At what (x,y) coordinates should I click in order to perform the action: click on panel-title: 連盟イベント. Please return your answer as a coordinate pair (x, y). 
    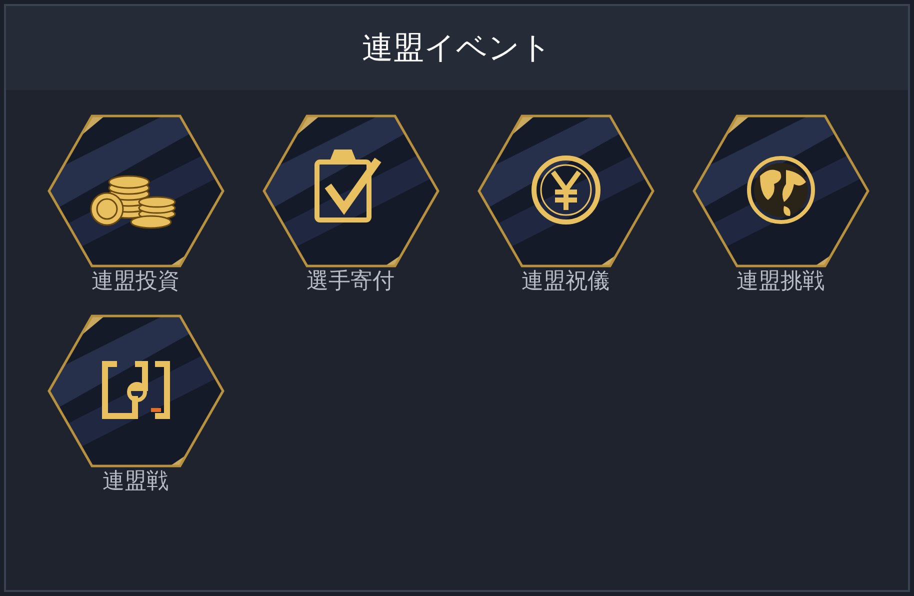
    Looking at the image, I should click on (457, 47).